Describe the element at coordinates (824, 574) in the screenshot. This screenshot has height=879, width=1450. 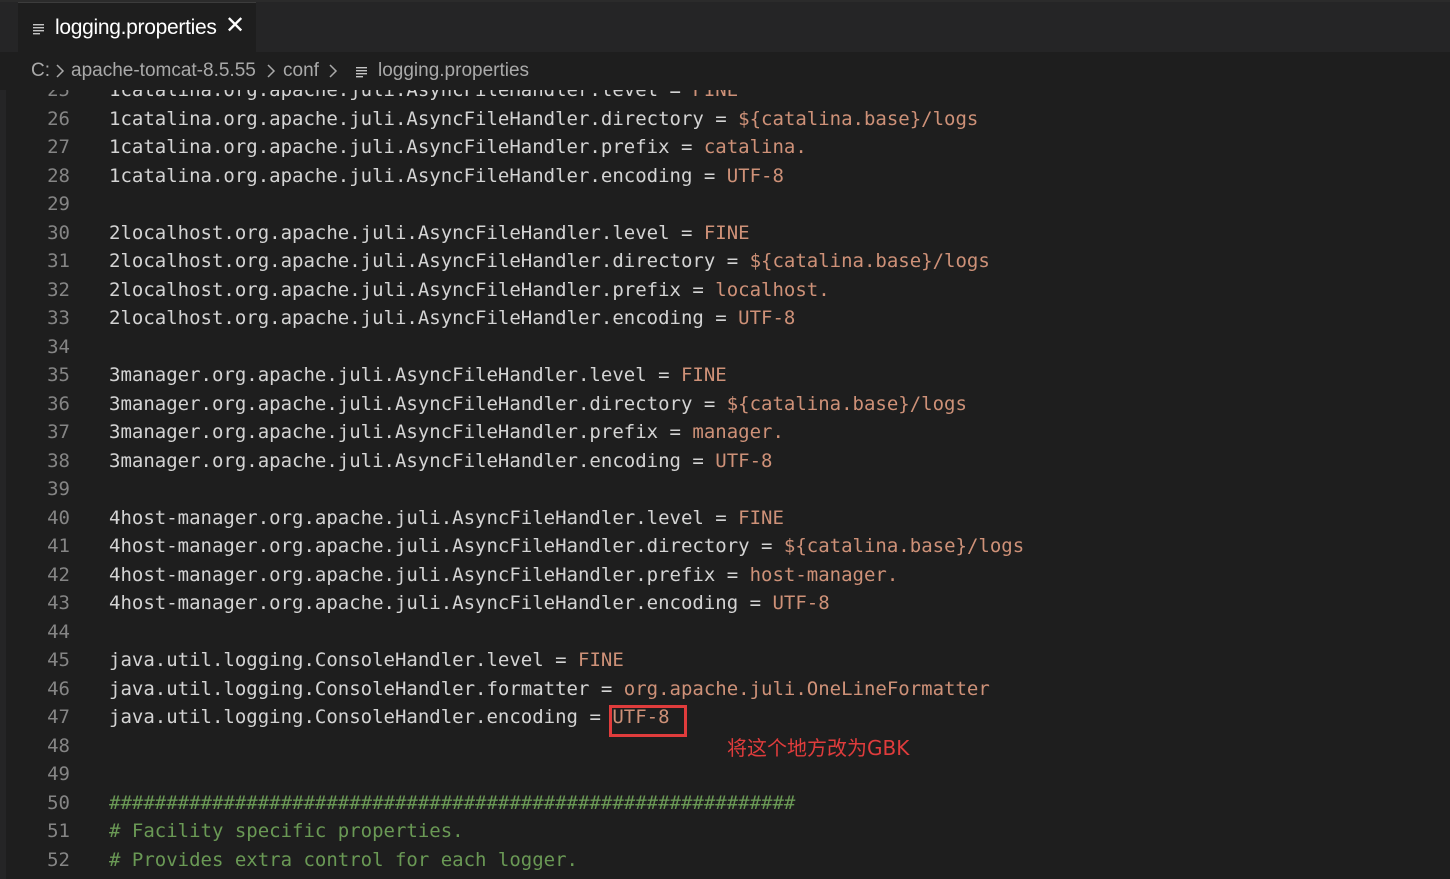
I see `property-value: host-manager.` at that location.